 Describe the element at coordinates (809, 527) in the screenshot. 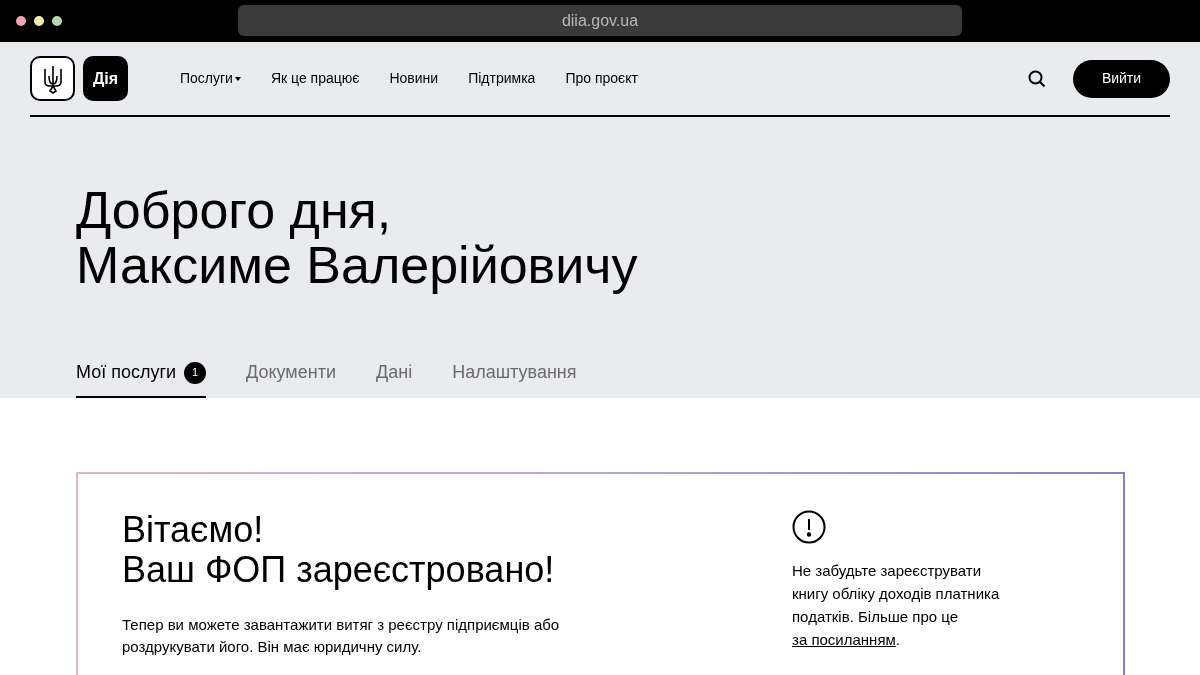

I see `exclamation-icon` at that location.